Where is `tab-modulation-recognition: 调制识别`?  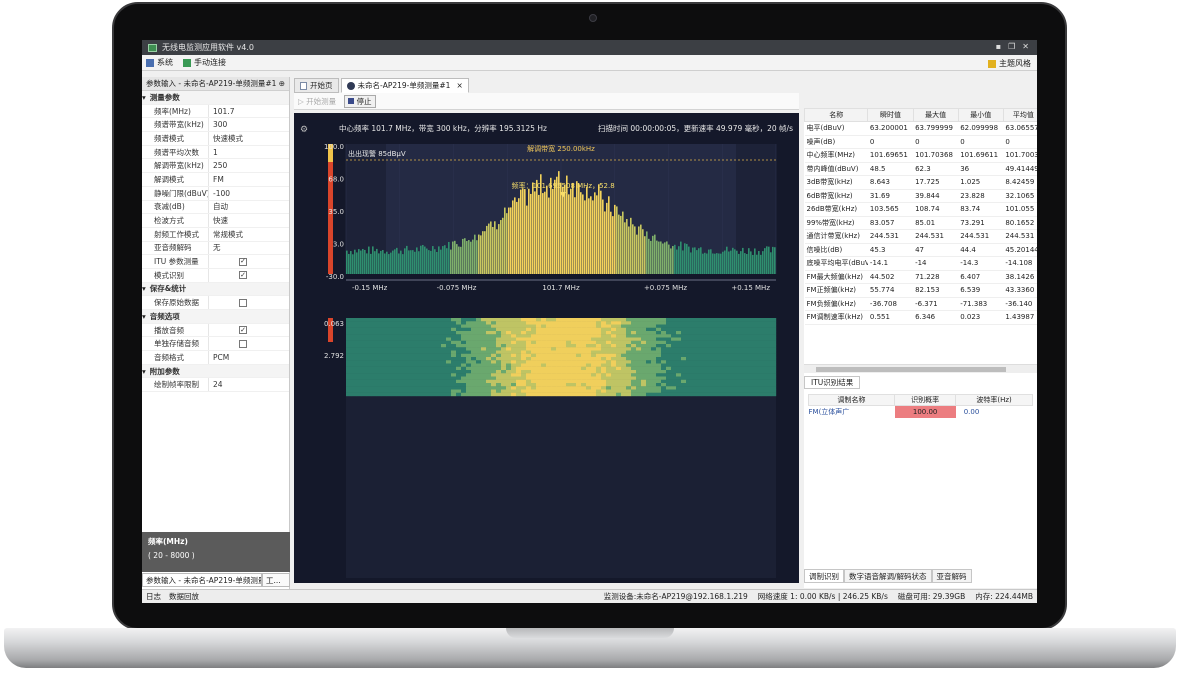 tab-modulation-recognition: 调制识别 is located at coordinates (824, 576).